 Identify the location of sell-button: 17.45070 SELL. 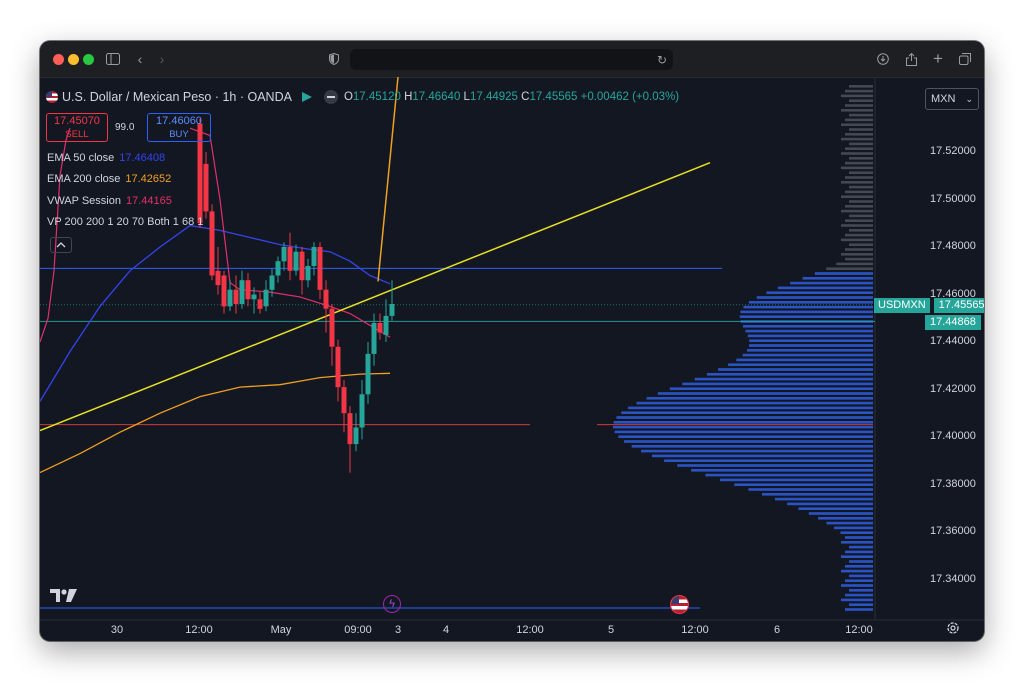
(77, 127).